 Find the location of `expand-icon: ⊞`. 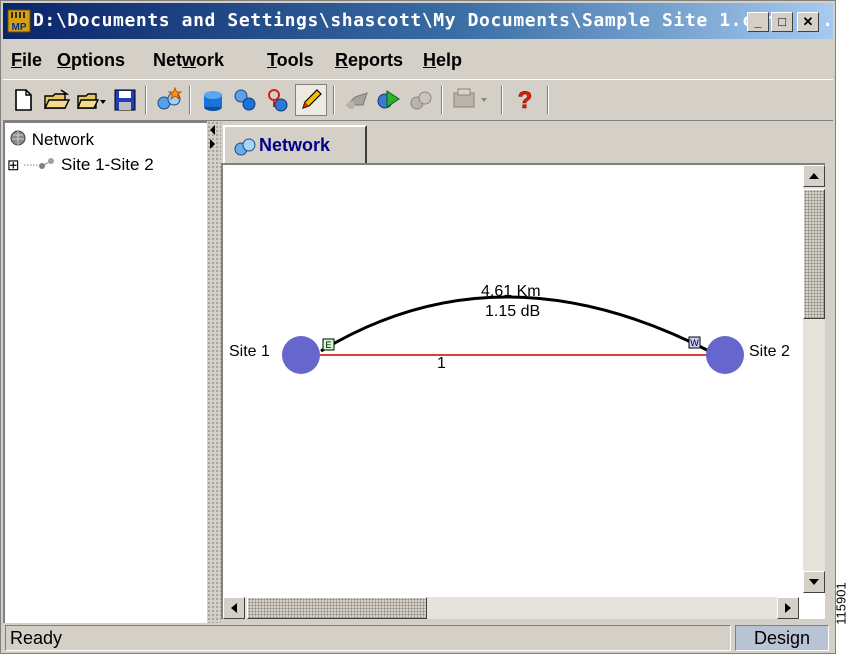

expand-icon: ⊞ is located at coordinates (13, 165).